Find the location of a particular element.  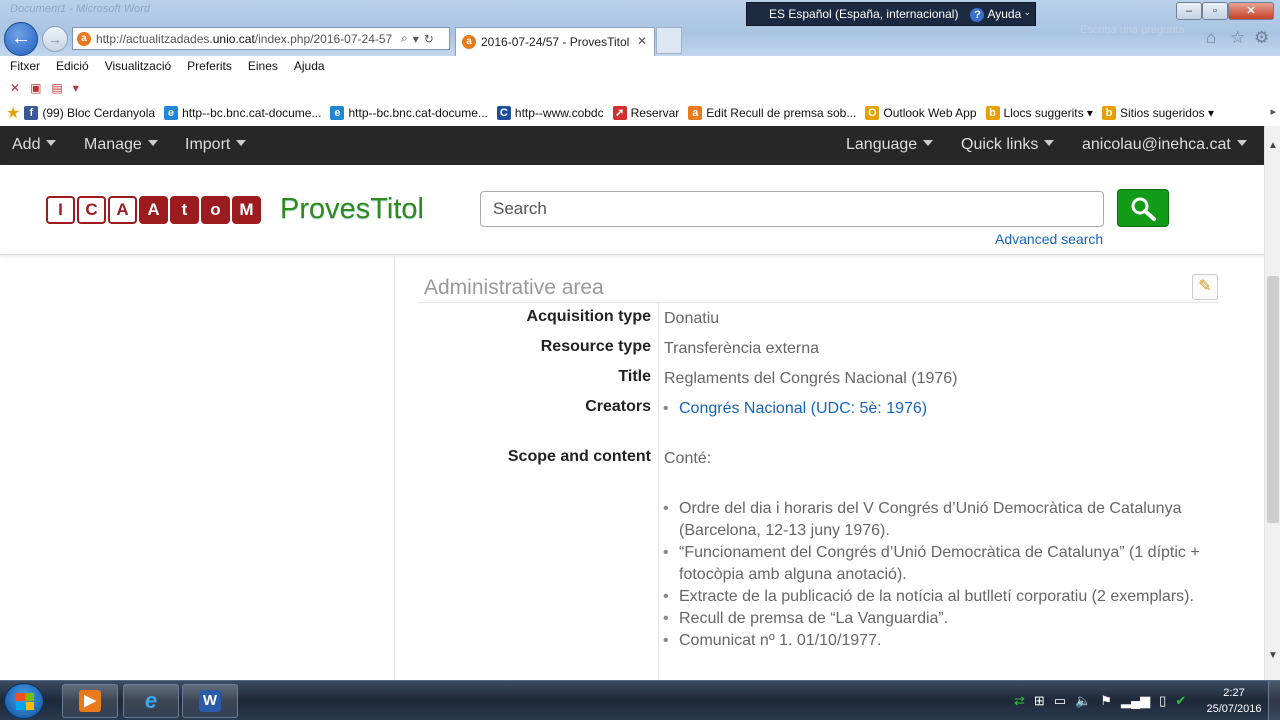

address-search-icon: ⌕ is located at coordinates (404, 38).